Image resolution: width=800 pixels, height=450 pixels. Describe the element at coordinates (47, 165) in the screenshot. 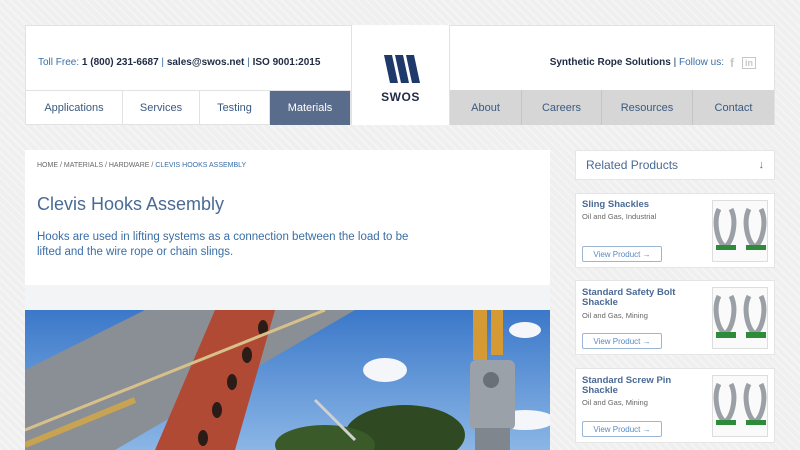

I see `breadcrumb-home: HOME` at that location.